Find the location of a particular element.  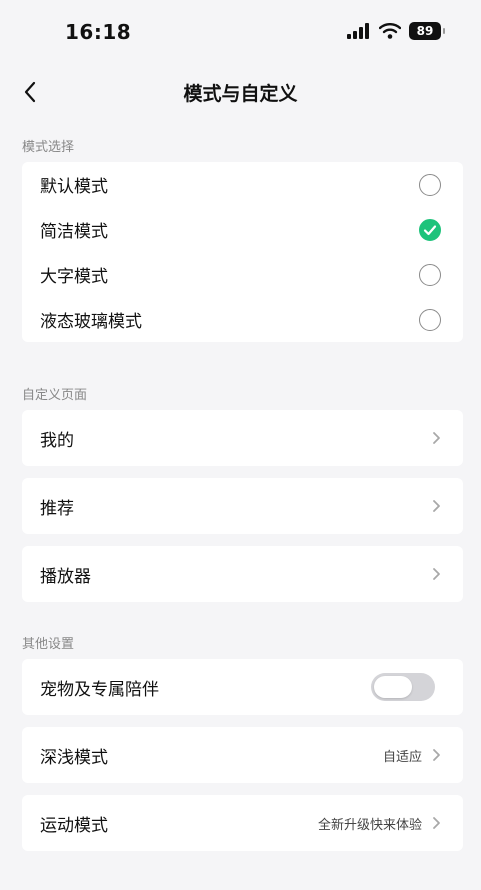

battery-level: 89 is located at coordinates (425, 31).